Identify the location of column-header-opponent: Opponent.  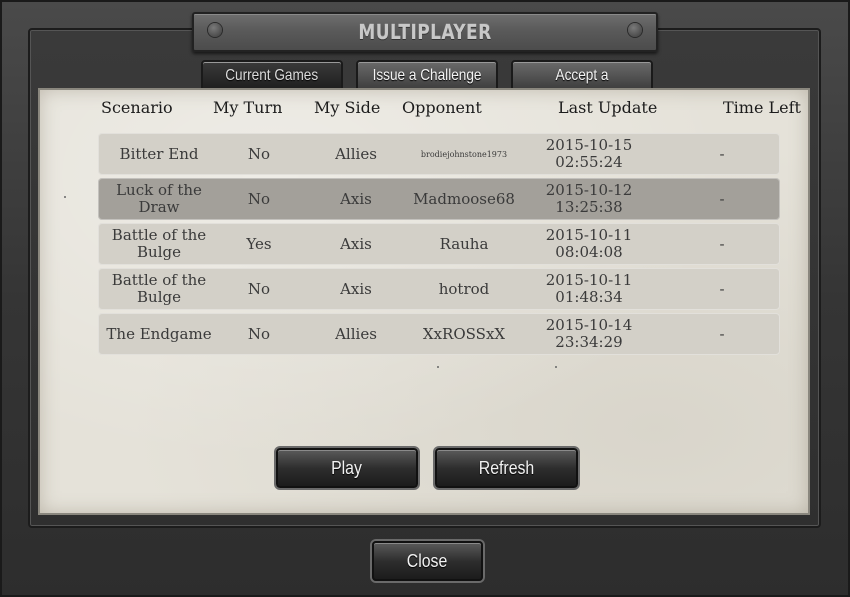
(442, 107).